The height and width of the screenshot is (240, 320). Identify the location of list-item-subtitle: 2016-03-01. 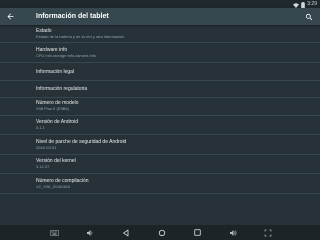
(46, 147).